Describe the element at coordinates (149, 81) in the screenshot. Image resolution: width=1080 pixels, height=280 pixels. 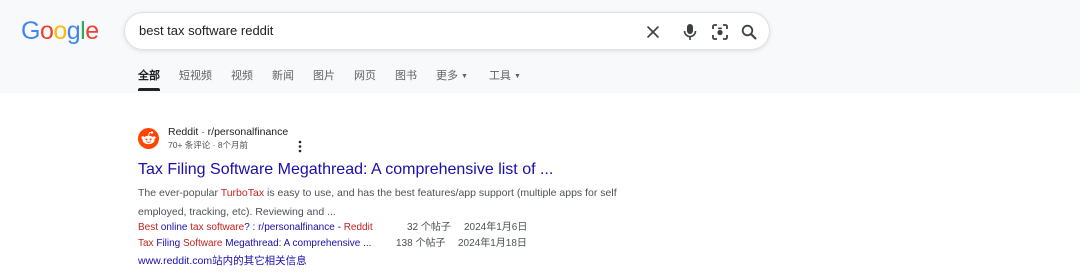
I see `tab-all: 全部` at that location.